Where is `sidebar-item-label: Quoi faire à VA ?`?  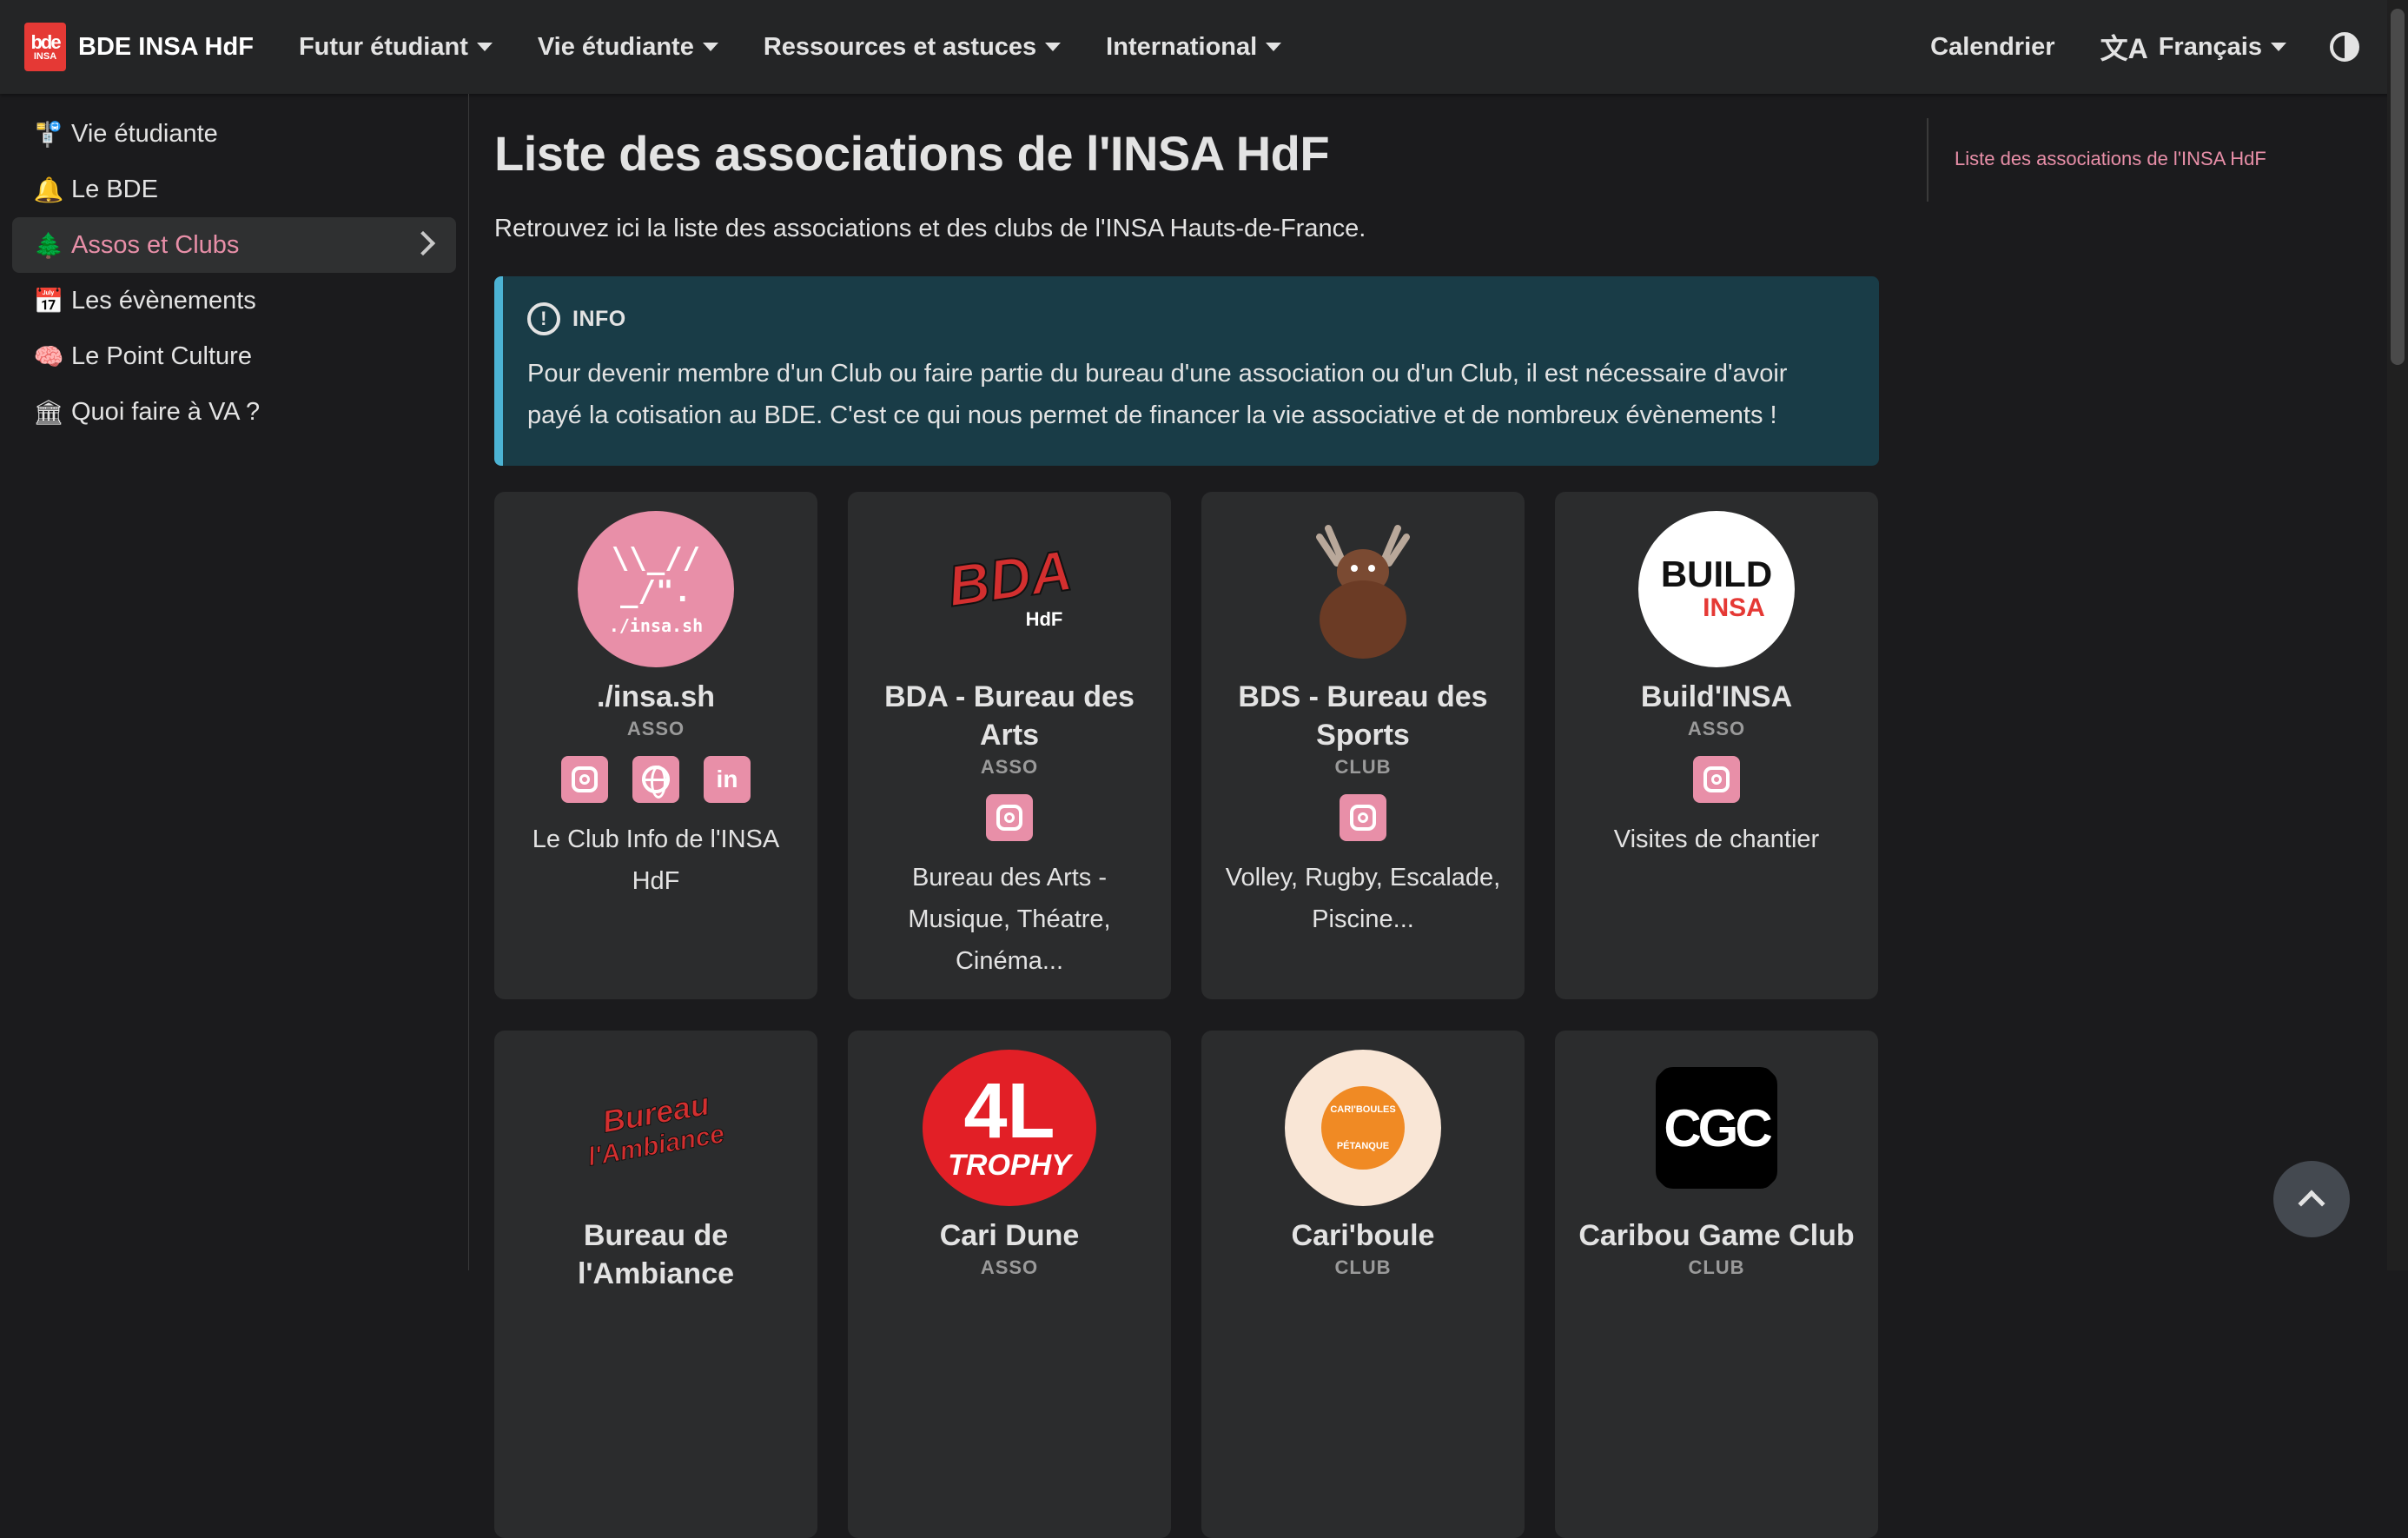 sidebar-item-label: Quoi faire à VA ? is located at coordinates (166, 412).